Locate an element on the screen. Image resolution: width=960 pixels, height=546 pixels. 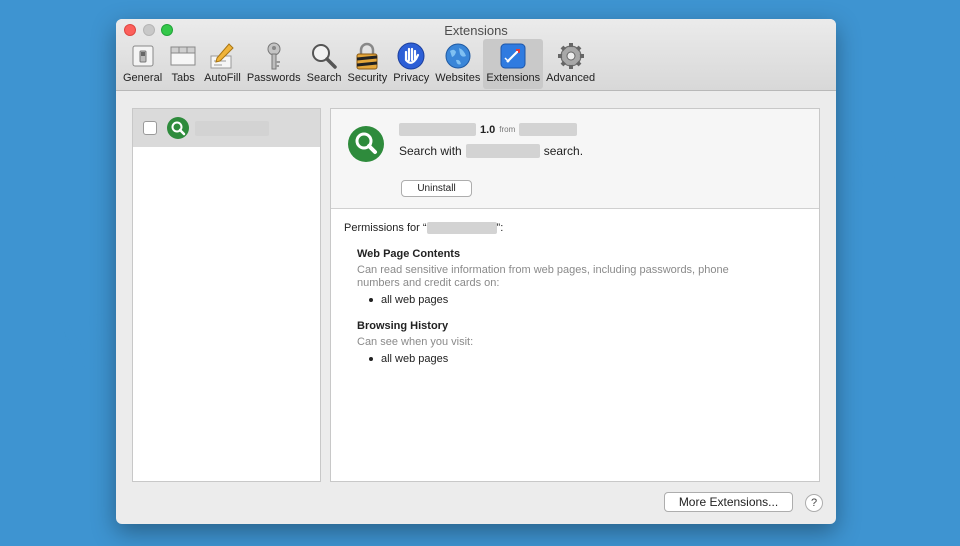
permission-title: Web Page Contents is located at coordinates (409, 254).